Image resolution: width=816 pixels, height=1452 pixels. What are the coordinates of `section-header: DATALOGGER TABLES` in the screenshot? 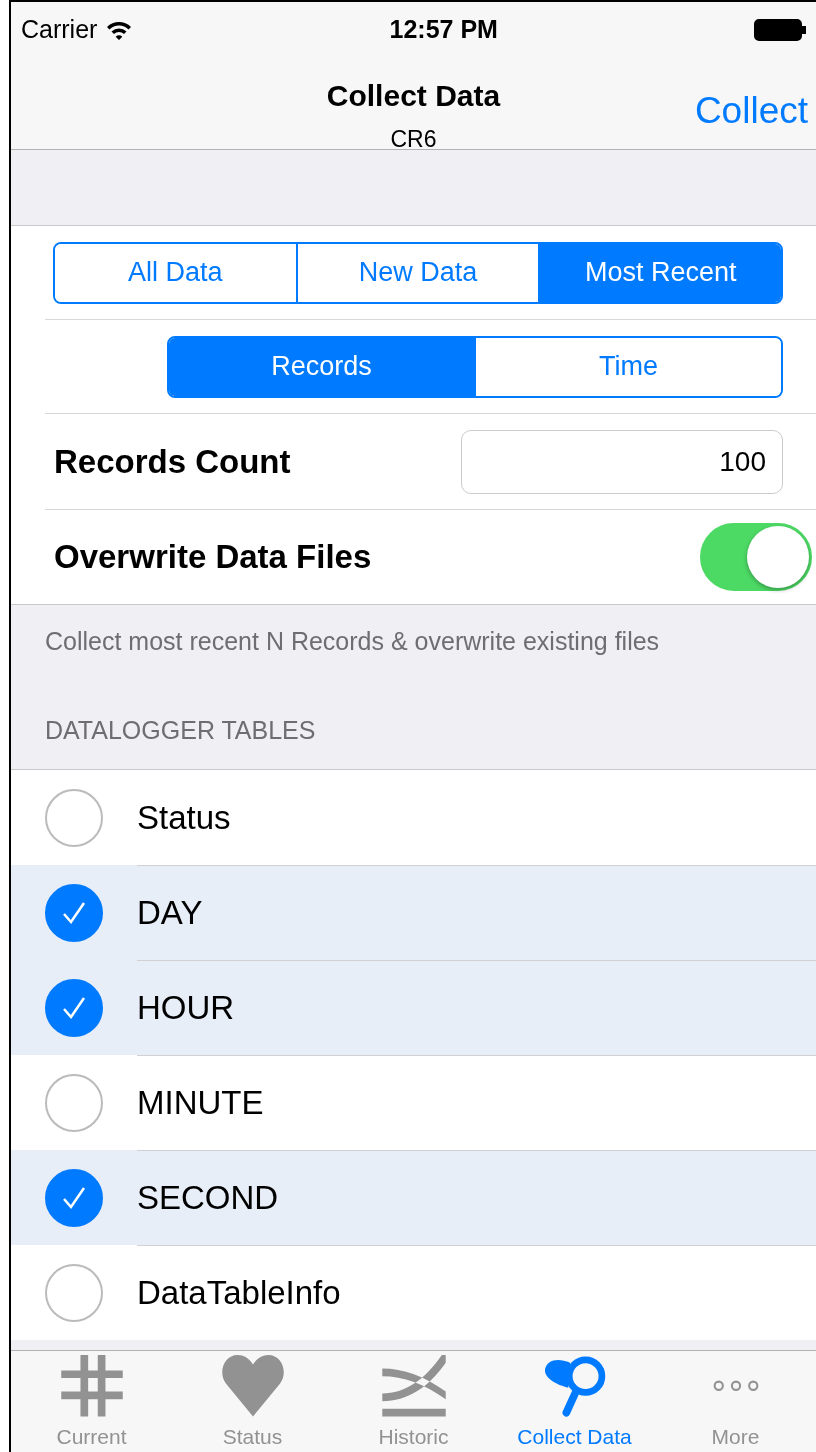 It's located at (180, 730).